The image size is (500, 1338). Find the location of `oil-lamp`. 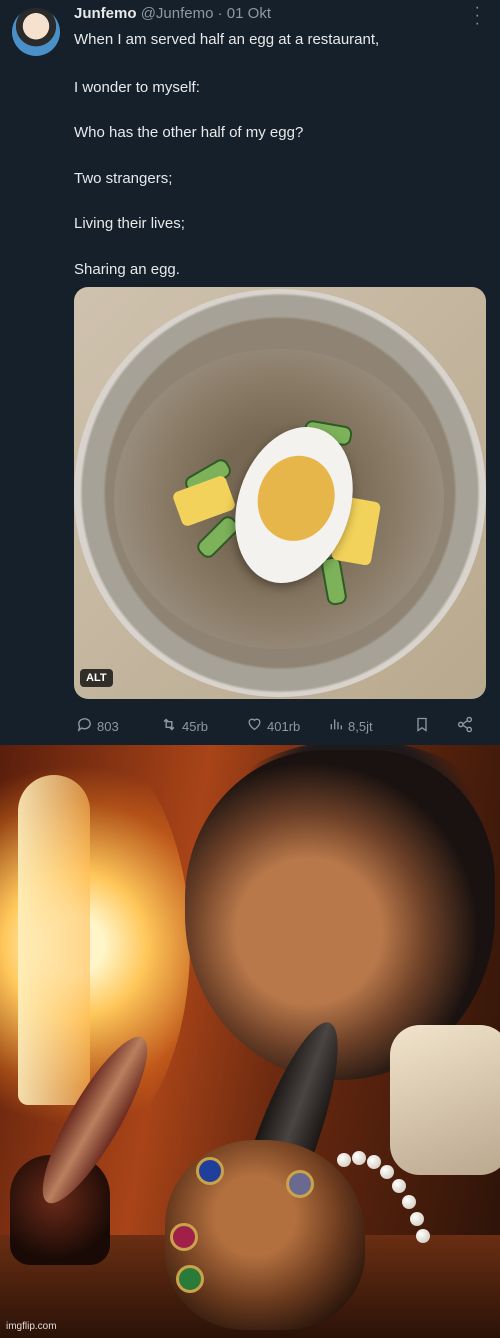

oil-lamp is located at coordinates (54, 940).